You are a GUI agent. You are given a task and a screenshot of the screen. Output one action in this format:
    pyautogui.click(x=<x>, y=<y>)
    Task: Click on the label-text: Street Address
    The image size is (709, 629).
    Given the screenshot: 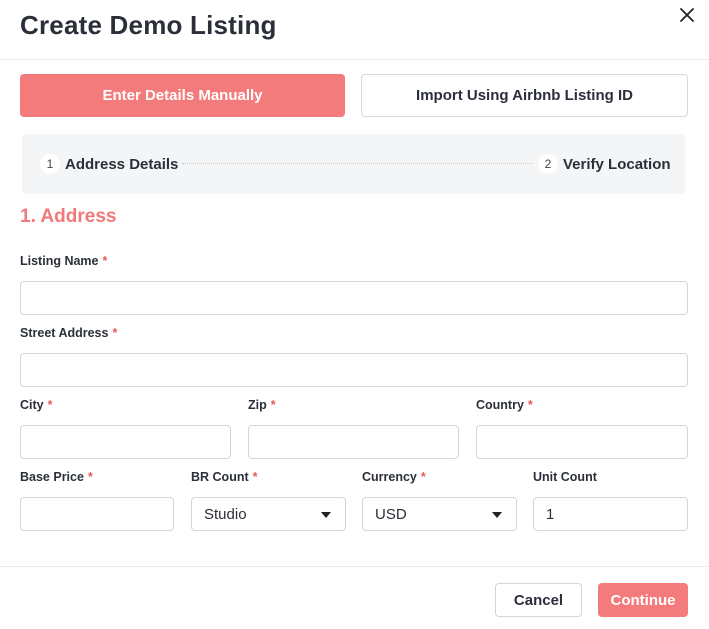 What is the action you would take?
    pyautogui.click(x=64, y=333)
    